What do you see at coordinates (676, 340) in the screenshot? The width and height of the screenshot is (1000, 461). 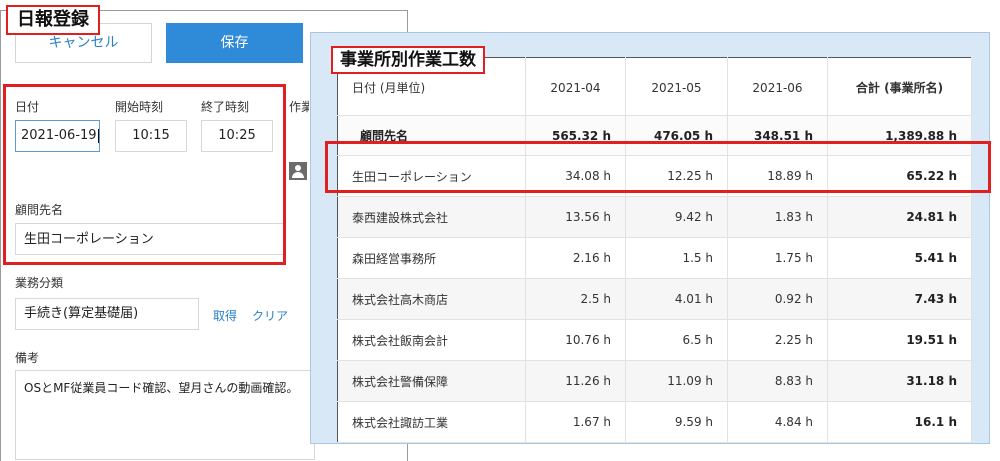 I see `table-cell: 6.5 h` at bounding box center [676, 340].